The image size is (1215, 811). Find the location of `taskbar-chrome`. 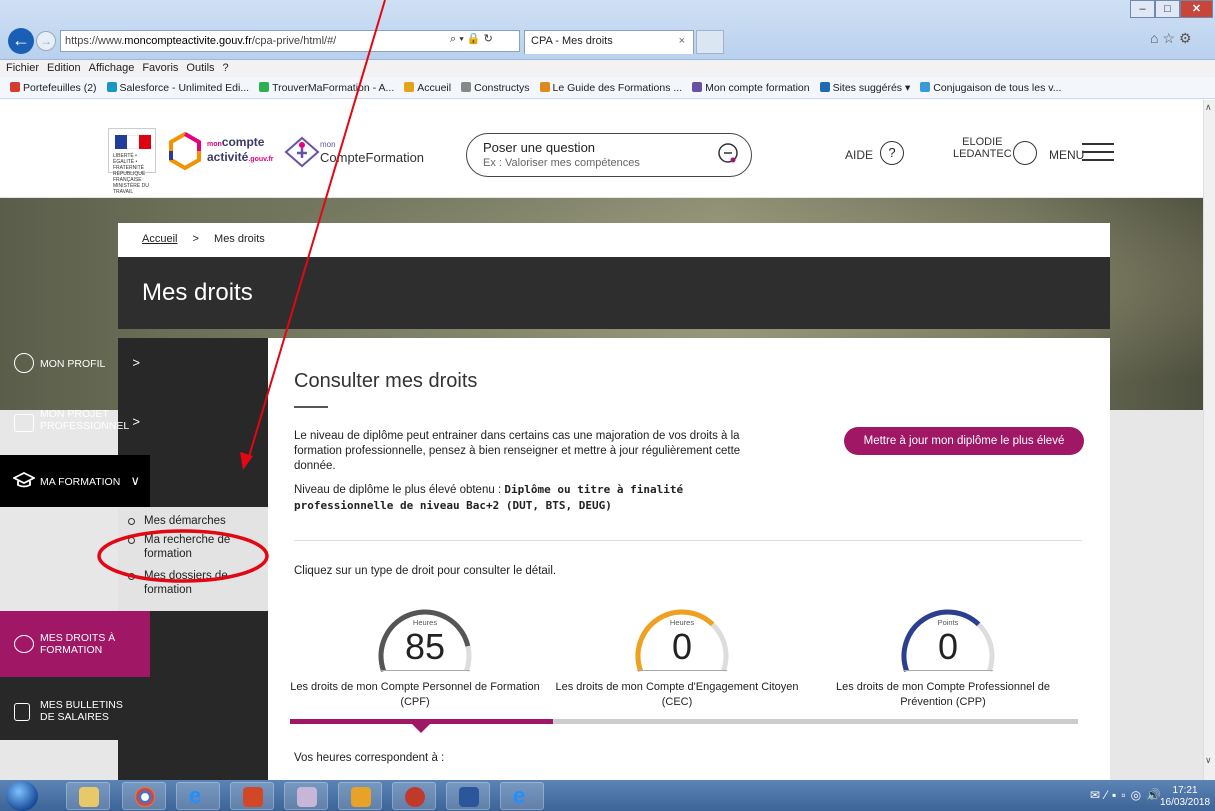

taskbar-chrome is located at coordinates (144, 796).